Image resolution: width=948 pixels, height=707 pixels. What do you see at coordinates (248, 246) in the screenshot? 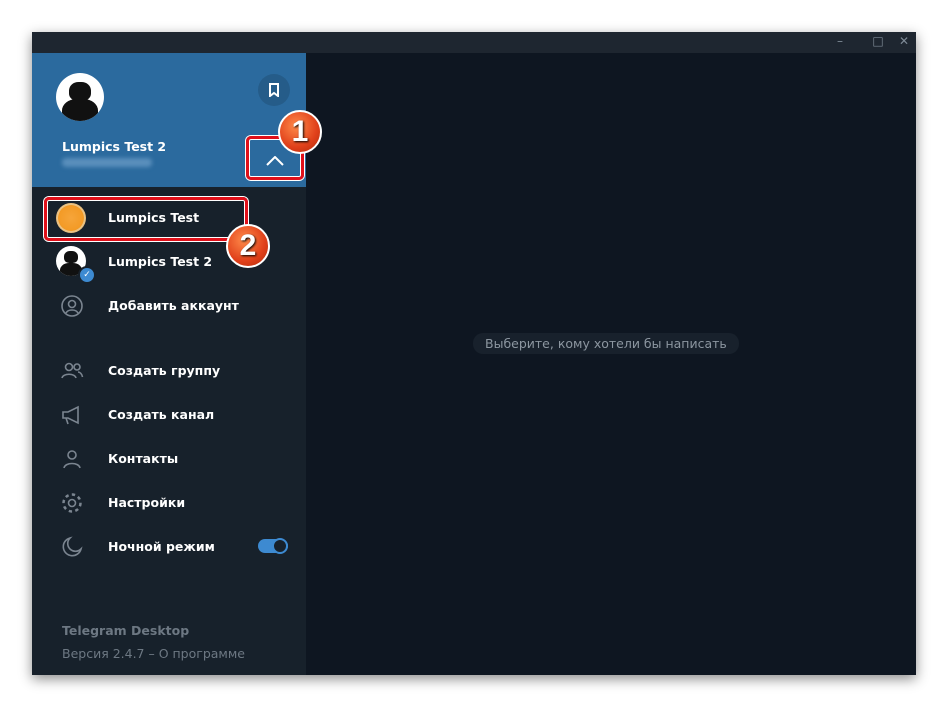
I see `annotation-badge-2: 2` at bounding box center [248, 246].